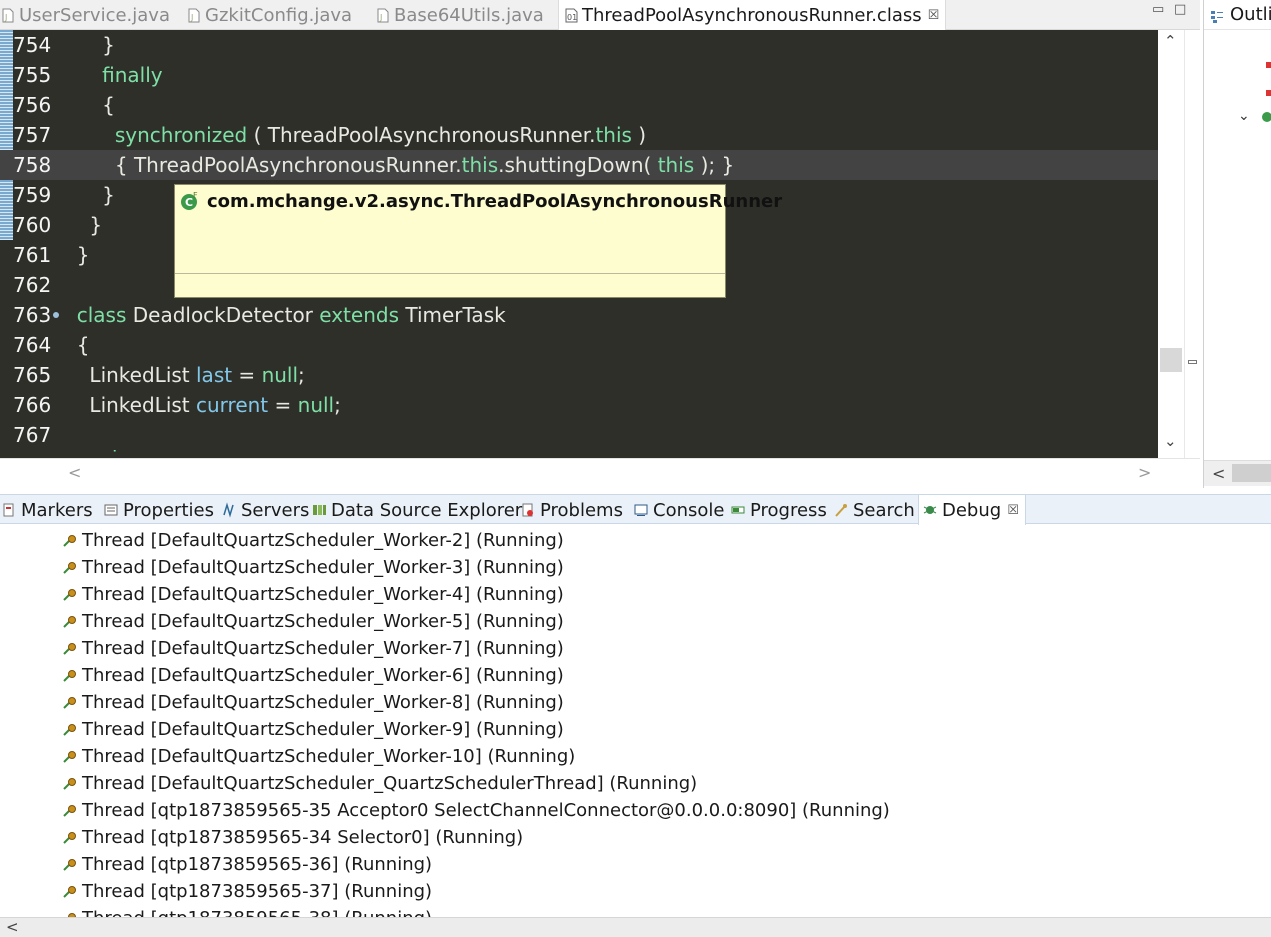 This screenshot has width=1271, height=937. I want to click on tab-label: Console, so click(689, 510).